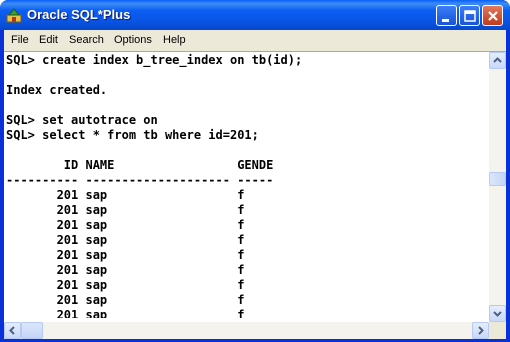 The width and height of the screenshot is (510, 342). Describe the element at coordinates (32, 330) in the screenshot. I see `horizontal-scroll-thumb` at that location.